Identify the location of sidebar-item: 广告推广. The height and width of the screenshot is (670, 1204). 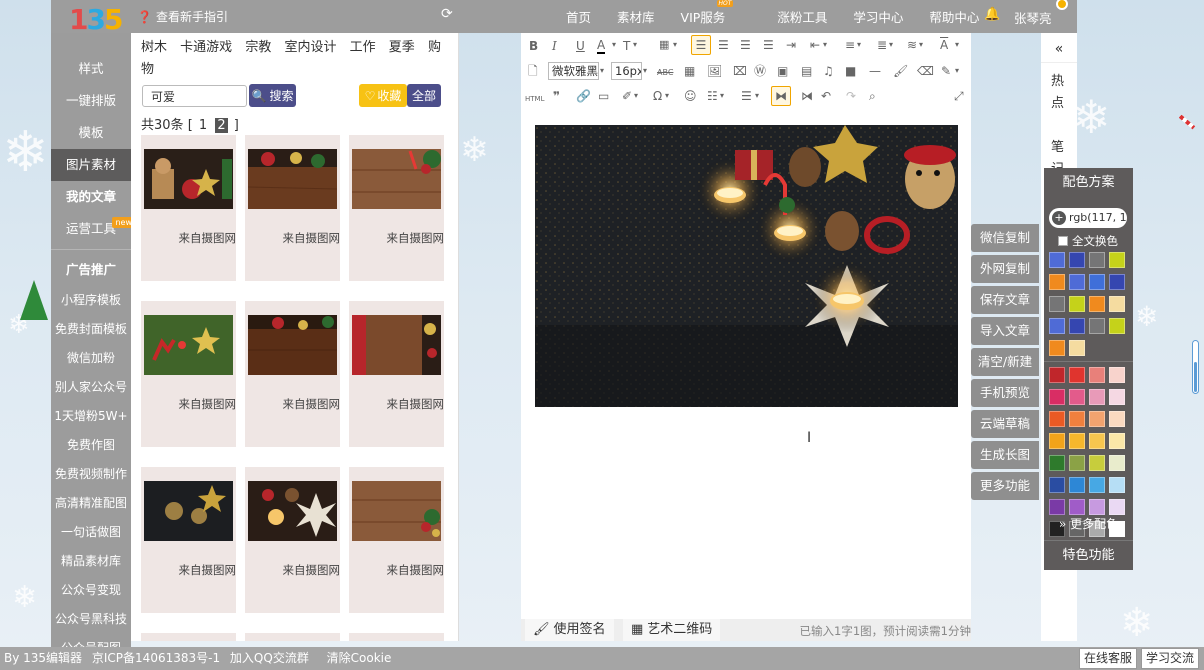
(91, 270).